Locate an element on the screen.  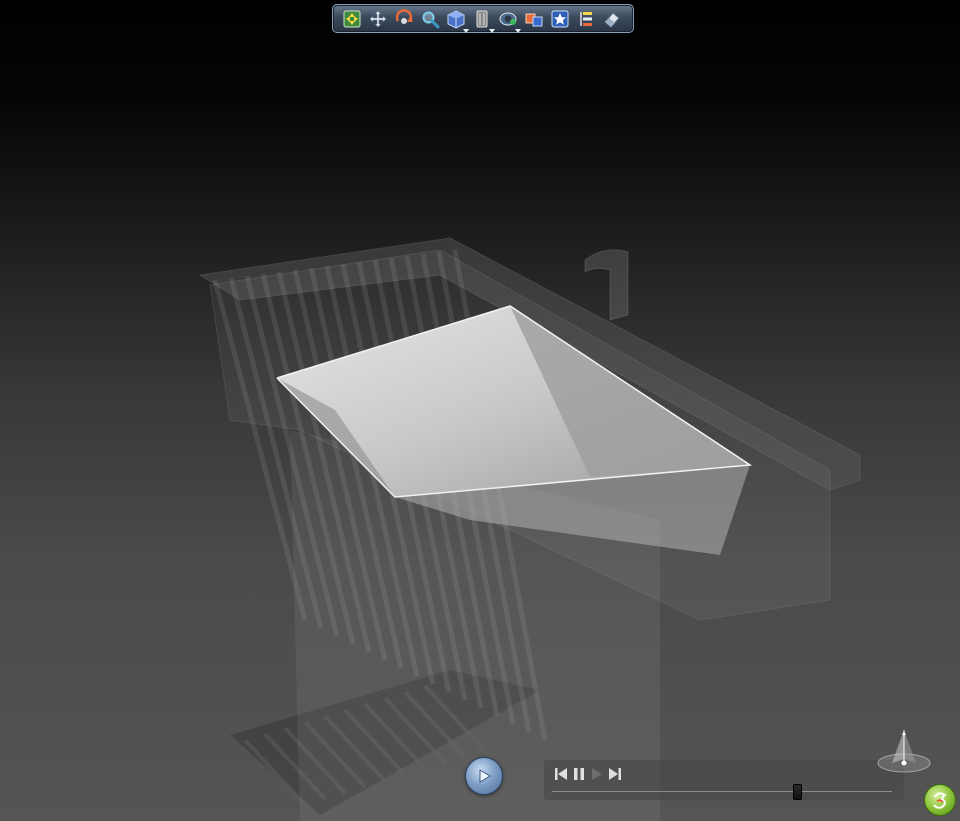
animation-icon is located at coordinates (534, 19).